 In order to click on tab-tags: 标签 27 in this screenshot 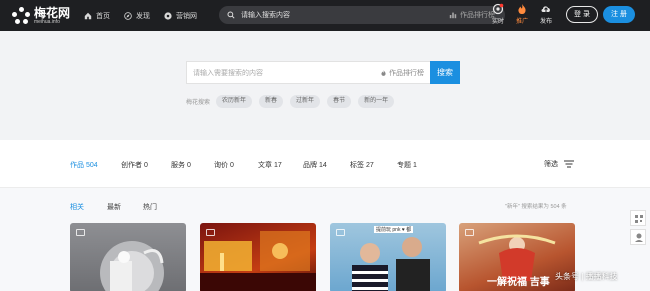, I will do `click(362, 165)`.